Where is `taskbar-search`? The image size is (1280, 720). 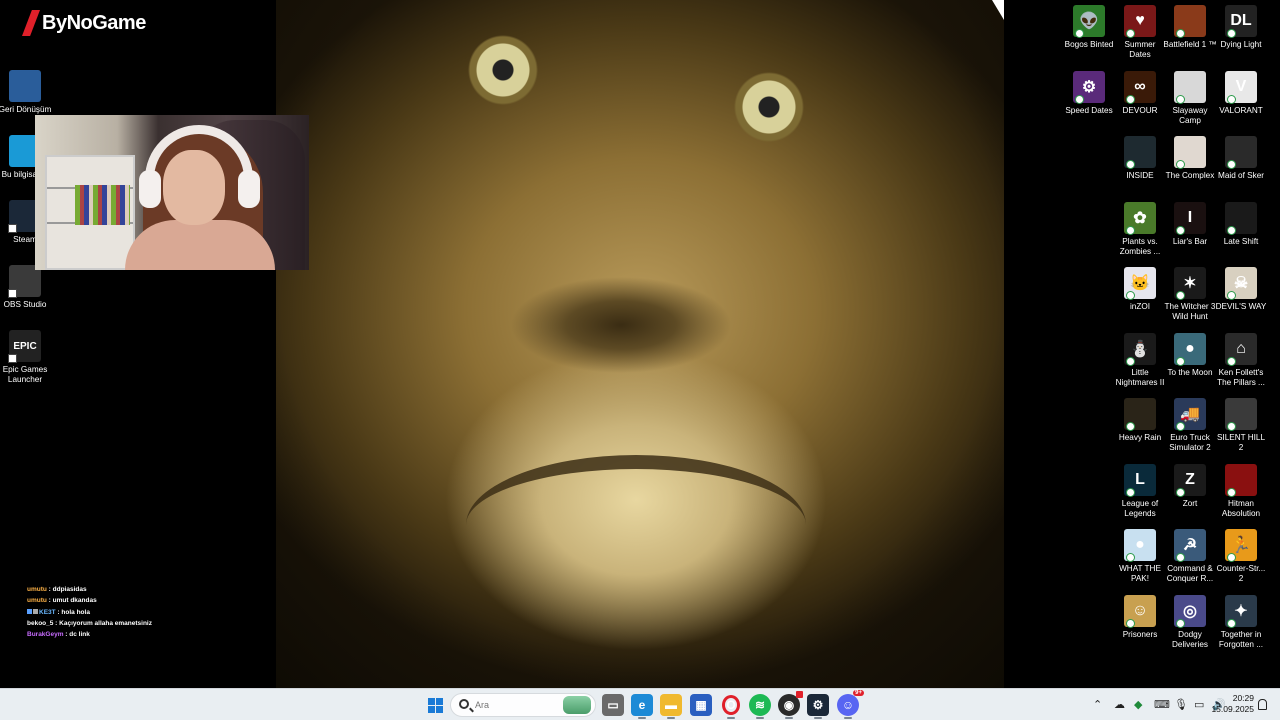
taskbar-search is located at coordinates (523, 705).